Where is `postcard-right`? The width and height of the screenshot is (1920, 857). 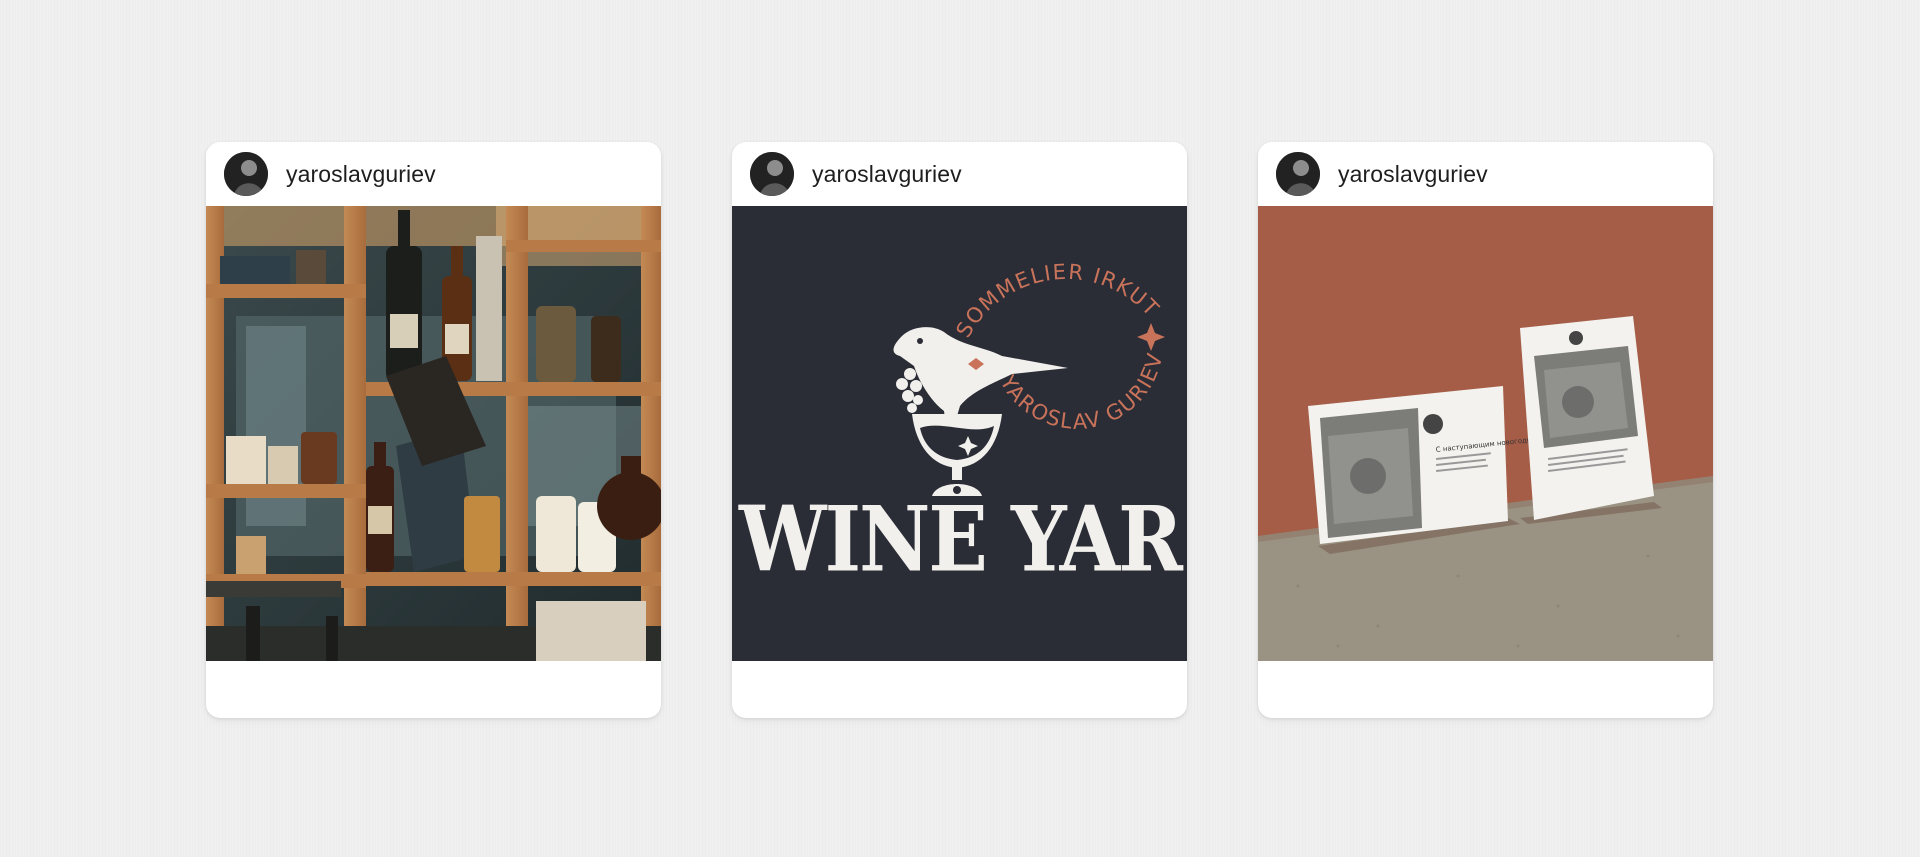 postcard-right is located at coordinates (1587, 418).